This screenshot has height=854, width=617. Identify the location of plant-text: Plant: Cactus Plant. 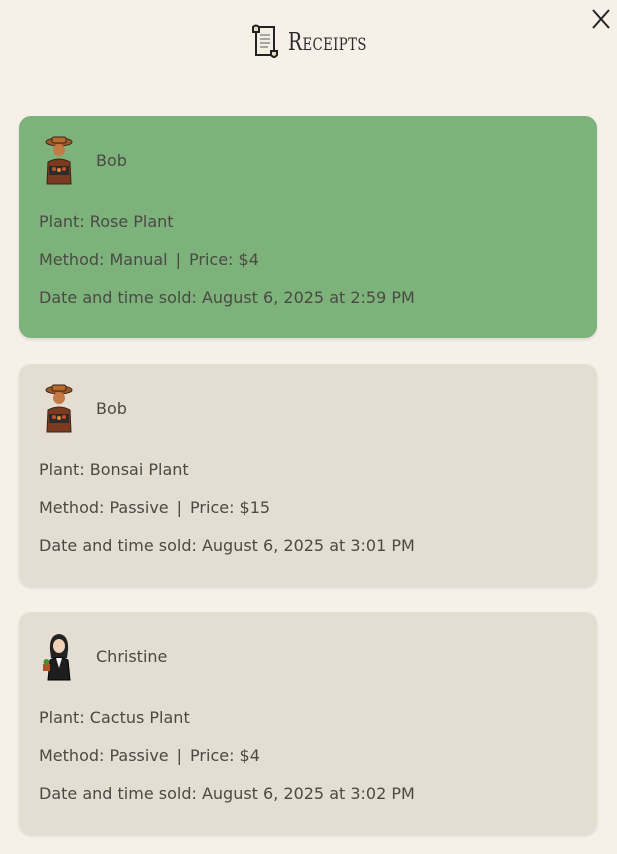
(114, 717).